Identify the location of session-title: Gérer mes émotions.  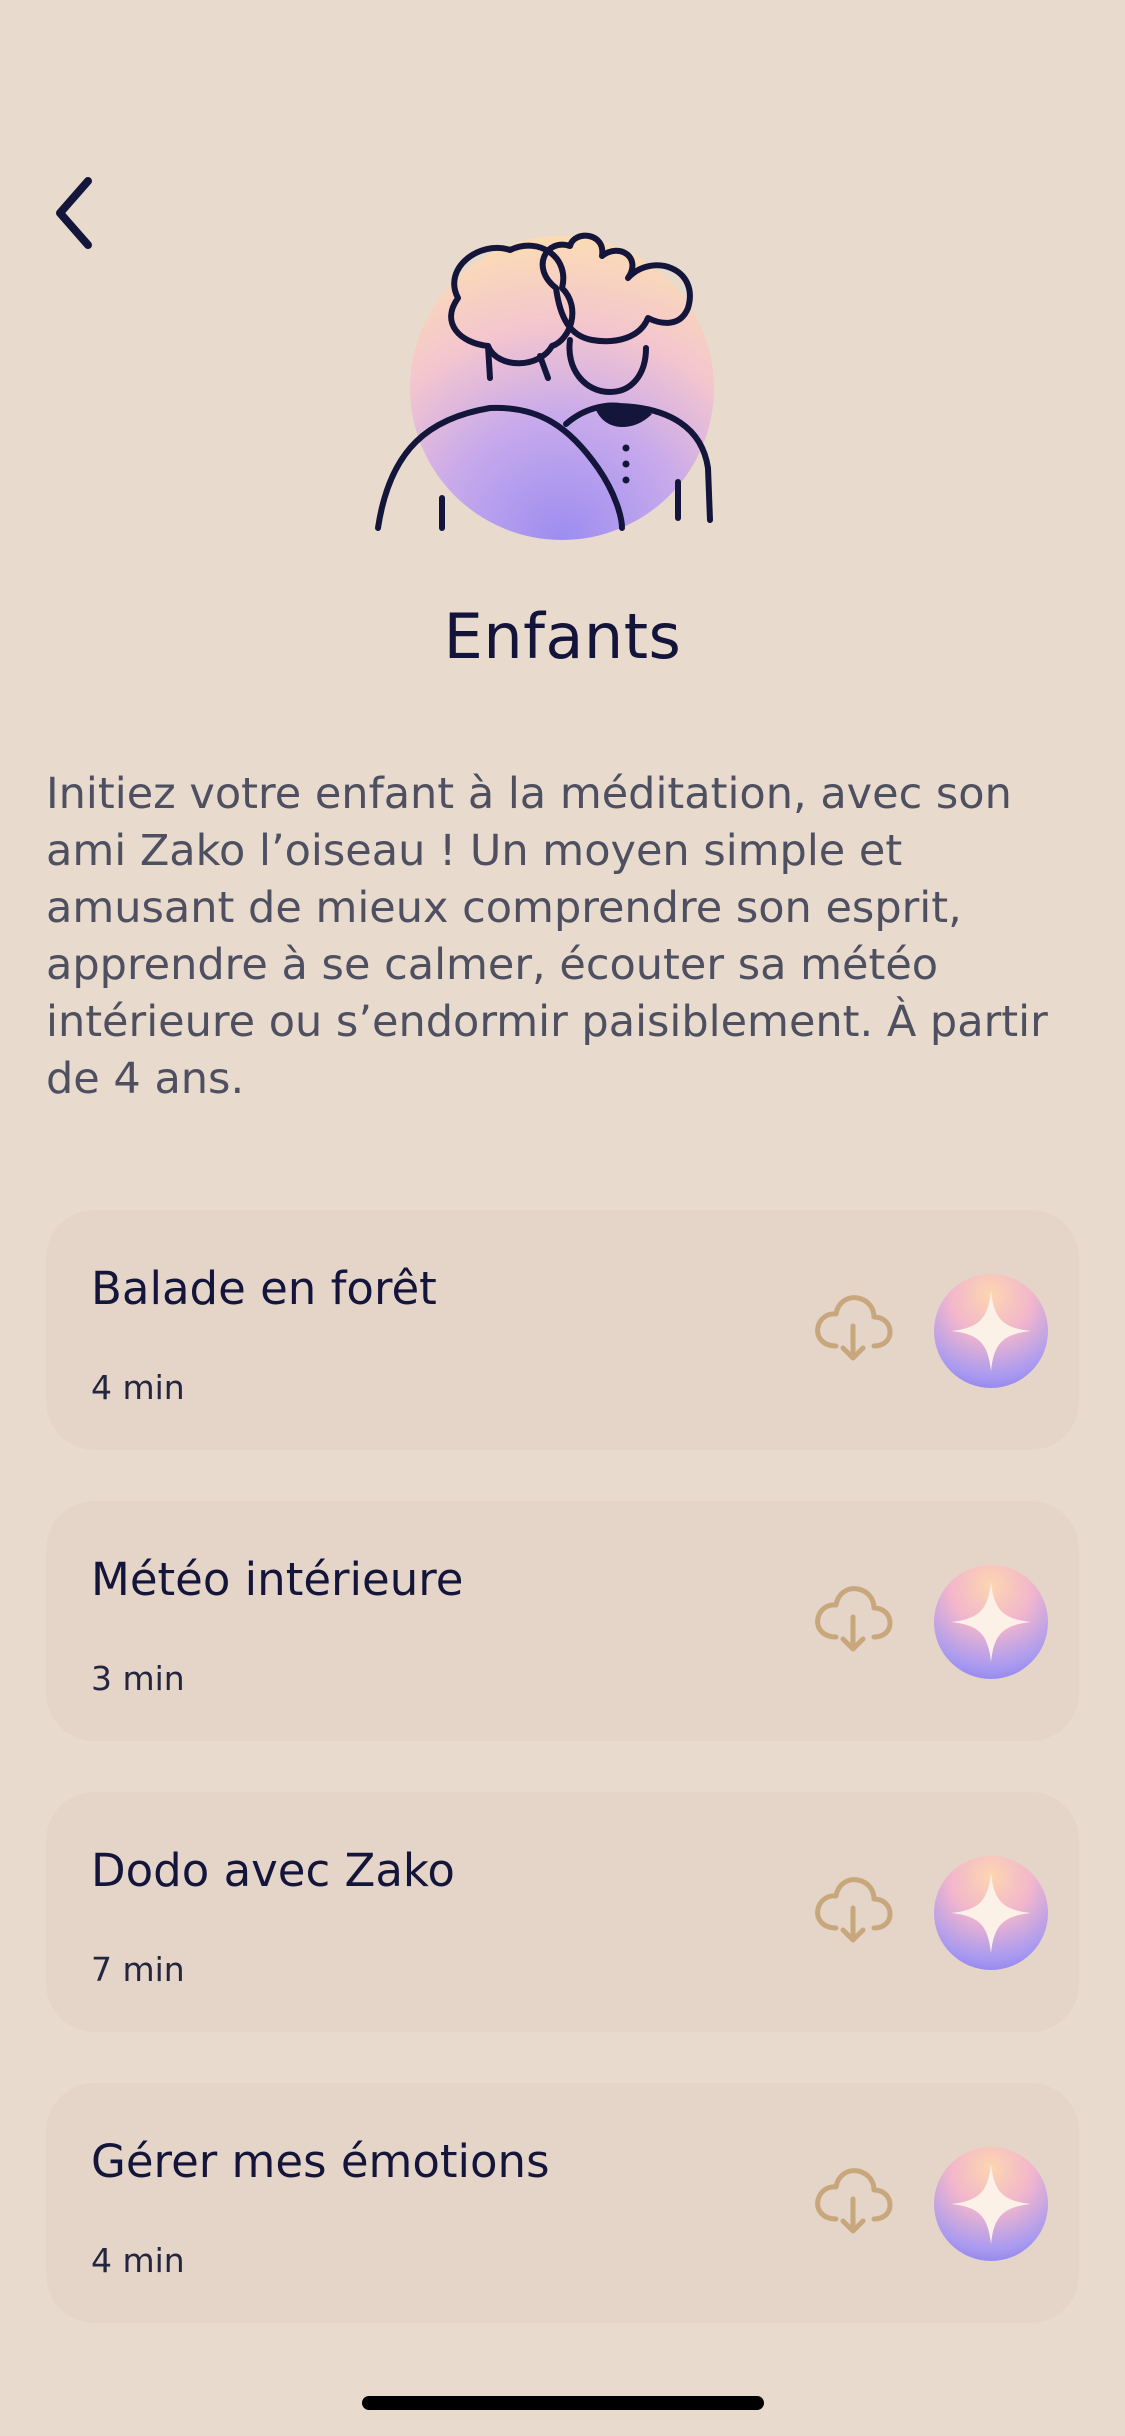
(320, 2161).